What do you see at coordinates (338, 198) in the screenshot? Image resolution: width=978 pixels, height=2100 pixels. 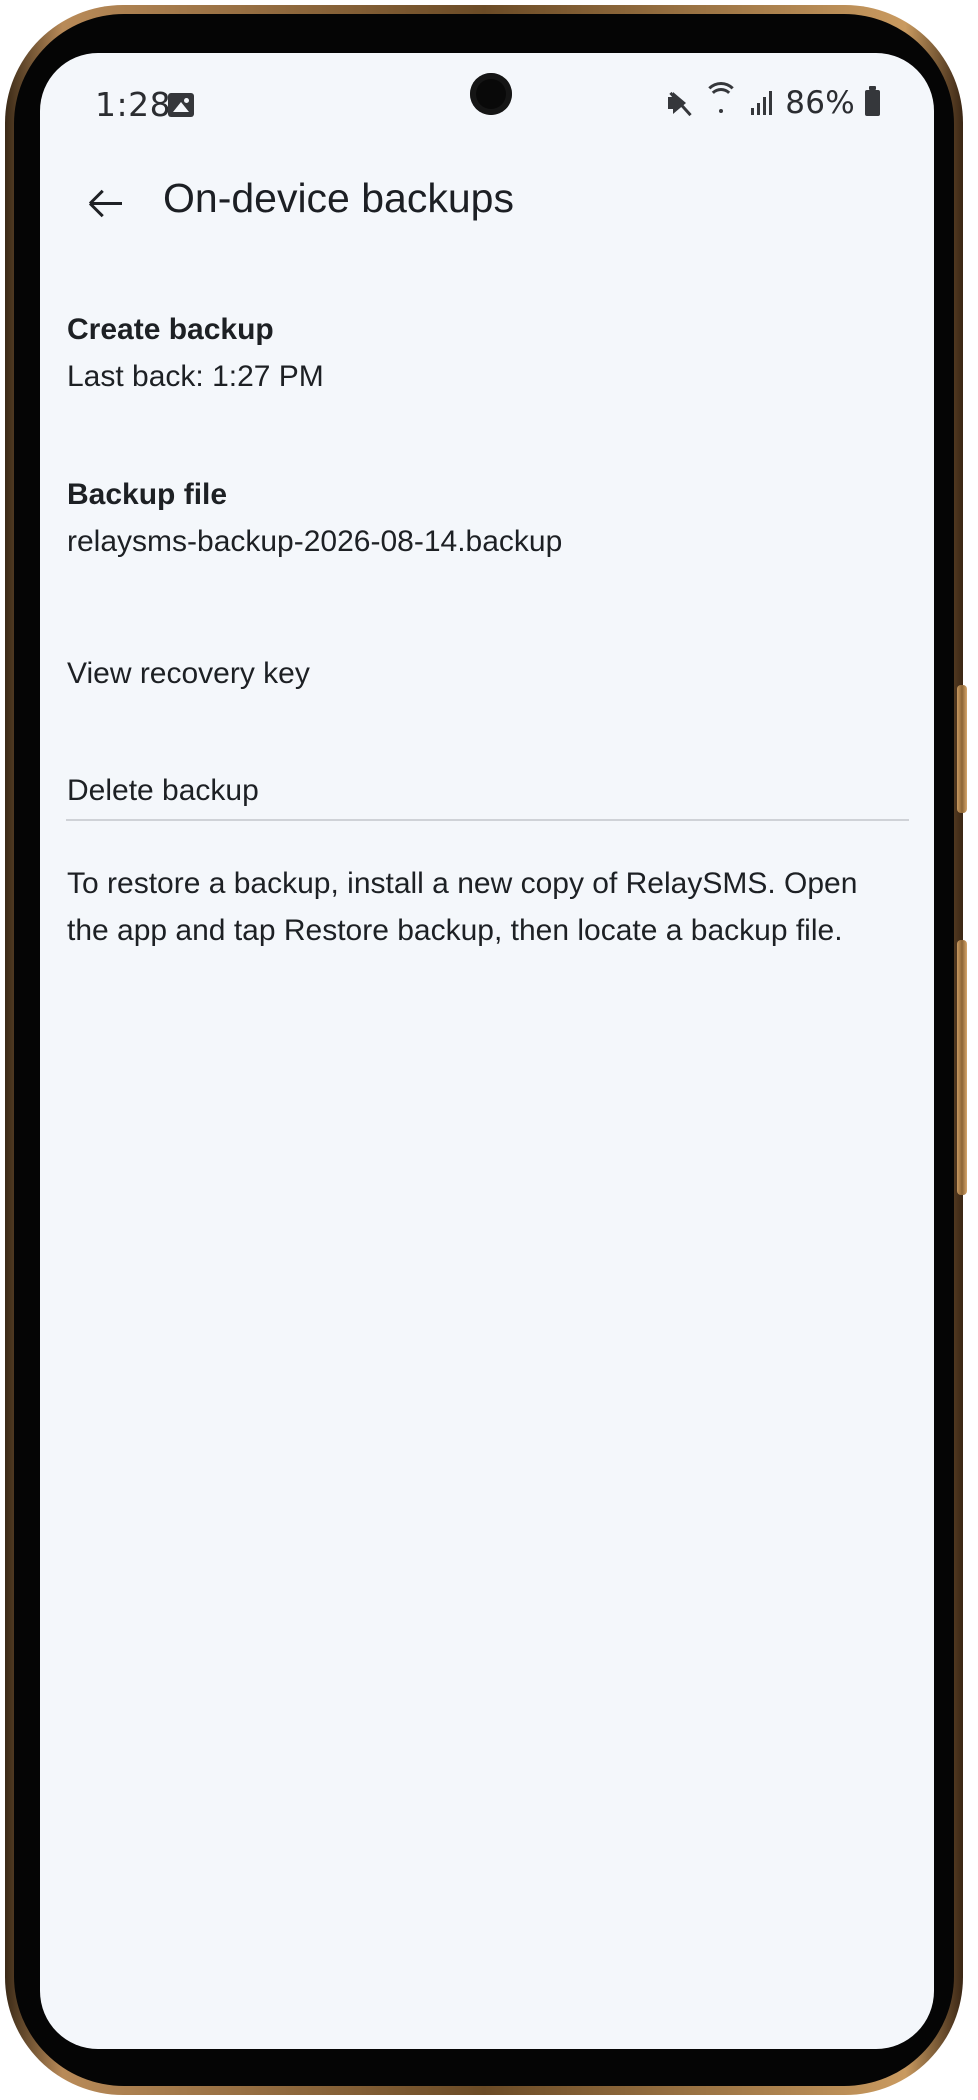 I see `page-title: On-device backups` at bounding box center [338, 198].